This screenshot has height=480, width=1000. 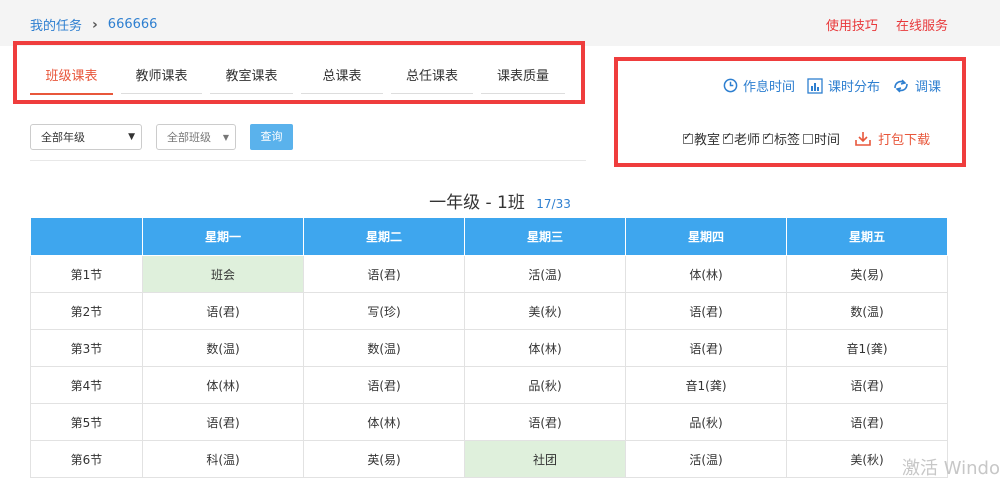 I want to click on grade-select-value: 全部年级, so click(x=63, y=137).